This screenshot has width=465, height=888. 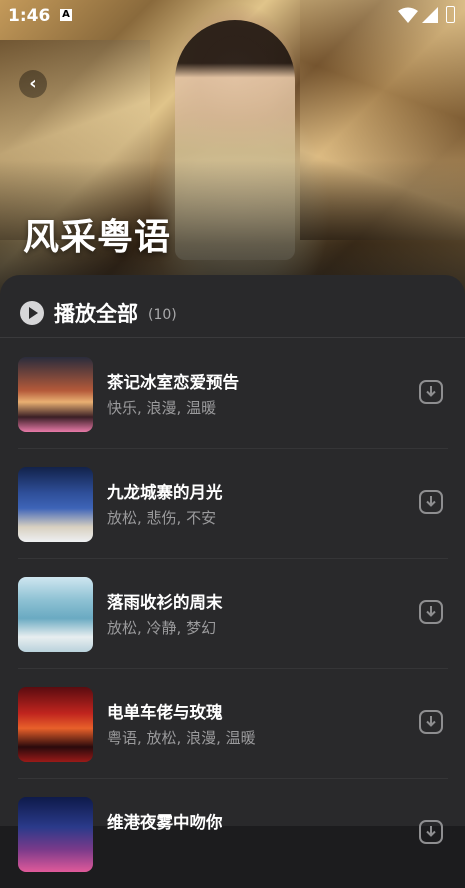 I want to click on song-title: 电单车佬与玫瑰, so click(x=165, y=712).